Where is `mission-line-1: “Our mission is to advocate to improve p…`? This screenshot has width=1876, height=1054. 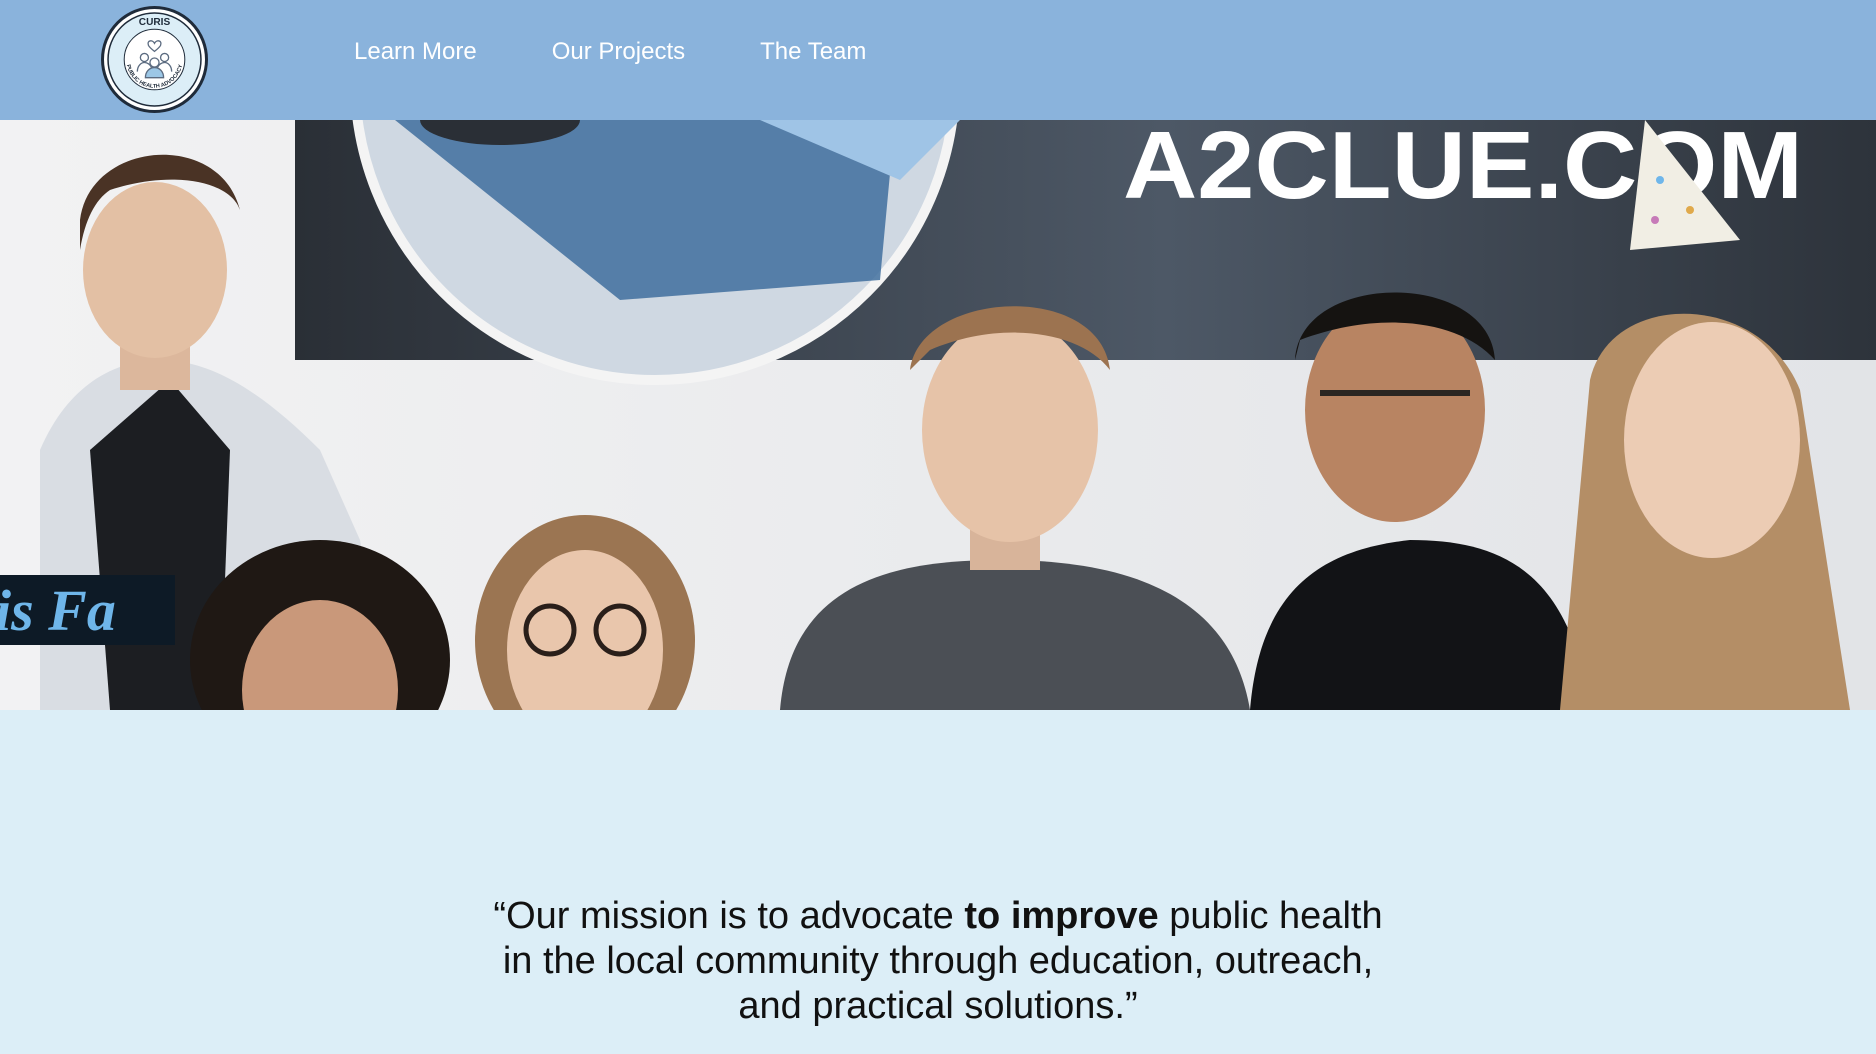
mission-line-1: “Our mission is to advocate to improve p… is located at coordinates (938, 916).